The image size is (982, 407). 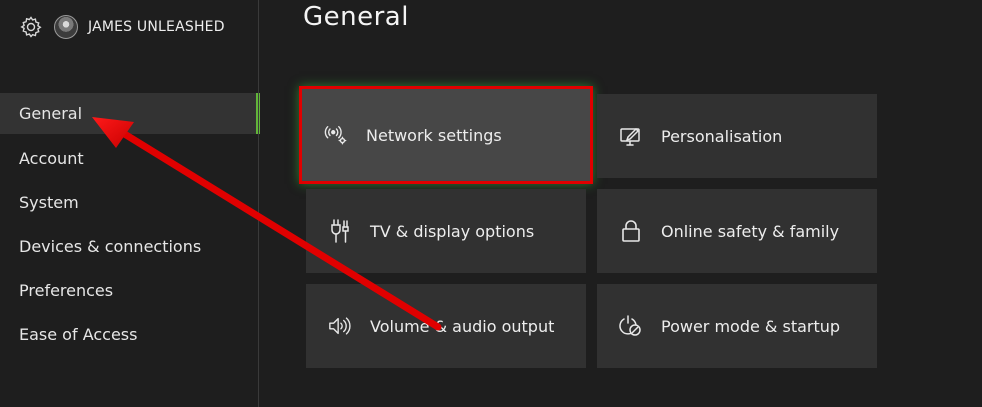 I want to click on sidebar-item-label: Ease of Access, so click(x=78, y=334).